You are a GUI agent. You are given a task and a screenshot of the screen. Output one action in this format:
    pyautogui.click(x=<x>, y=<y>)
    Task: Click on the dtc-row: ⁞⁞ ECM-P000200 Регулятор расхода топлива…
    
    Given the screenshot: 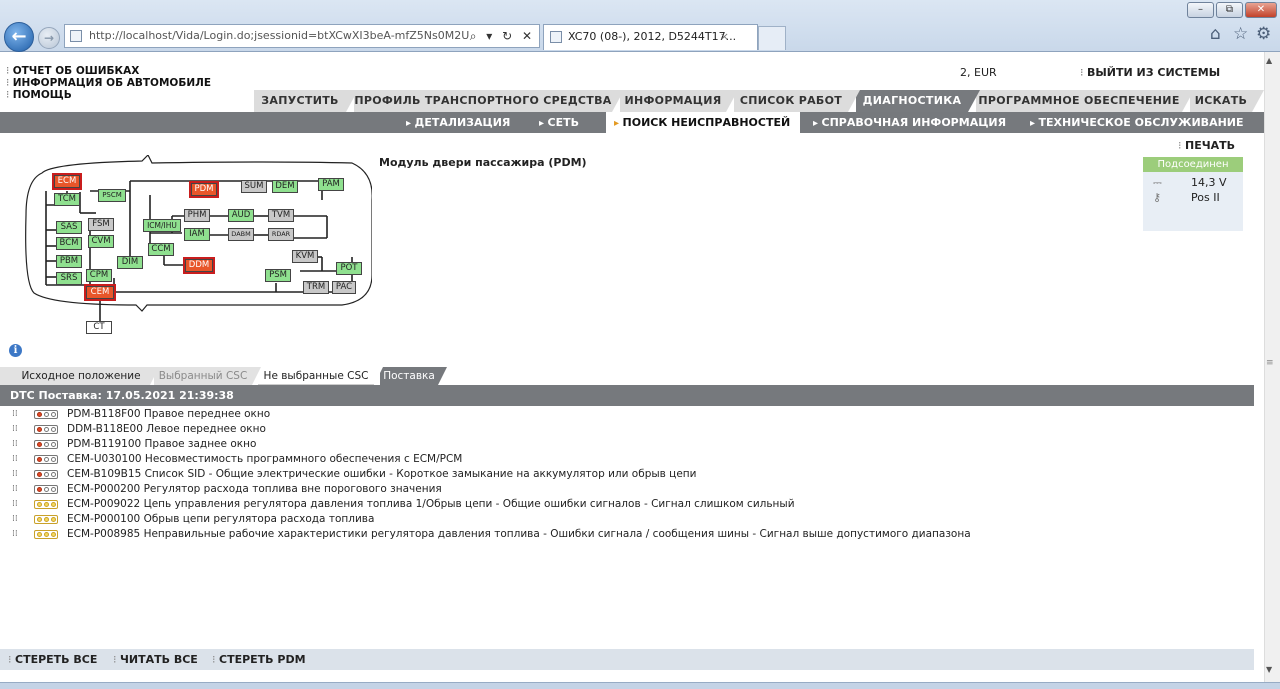 What is the action you would take?
    pyautogui.click(x=627, y=489)
    